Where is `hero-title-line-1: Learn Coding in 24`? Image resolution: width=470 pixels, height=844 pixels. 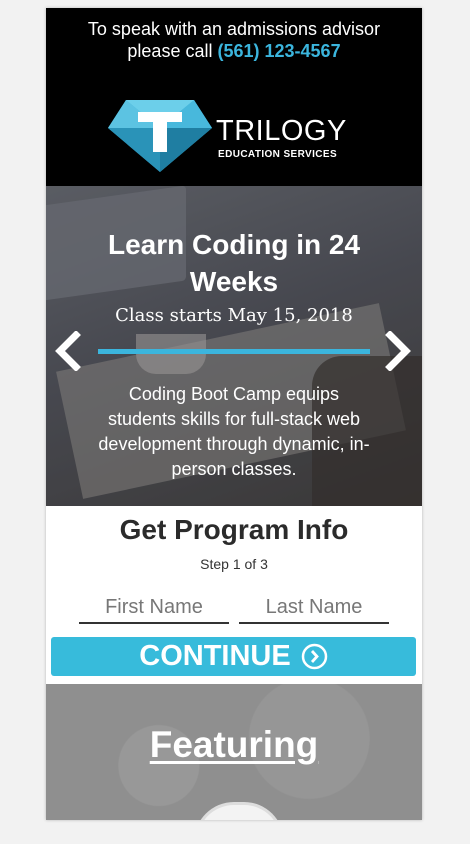
hero-title-line-1: Learn Coding in 24 is located at coordinates (234, 244).